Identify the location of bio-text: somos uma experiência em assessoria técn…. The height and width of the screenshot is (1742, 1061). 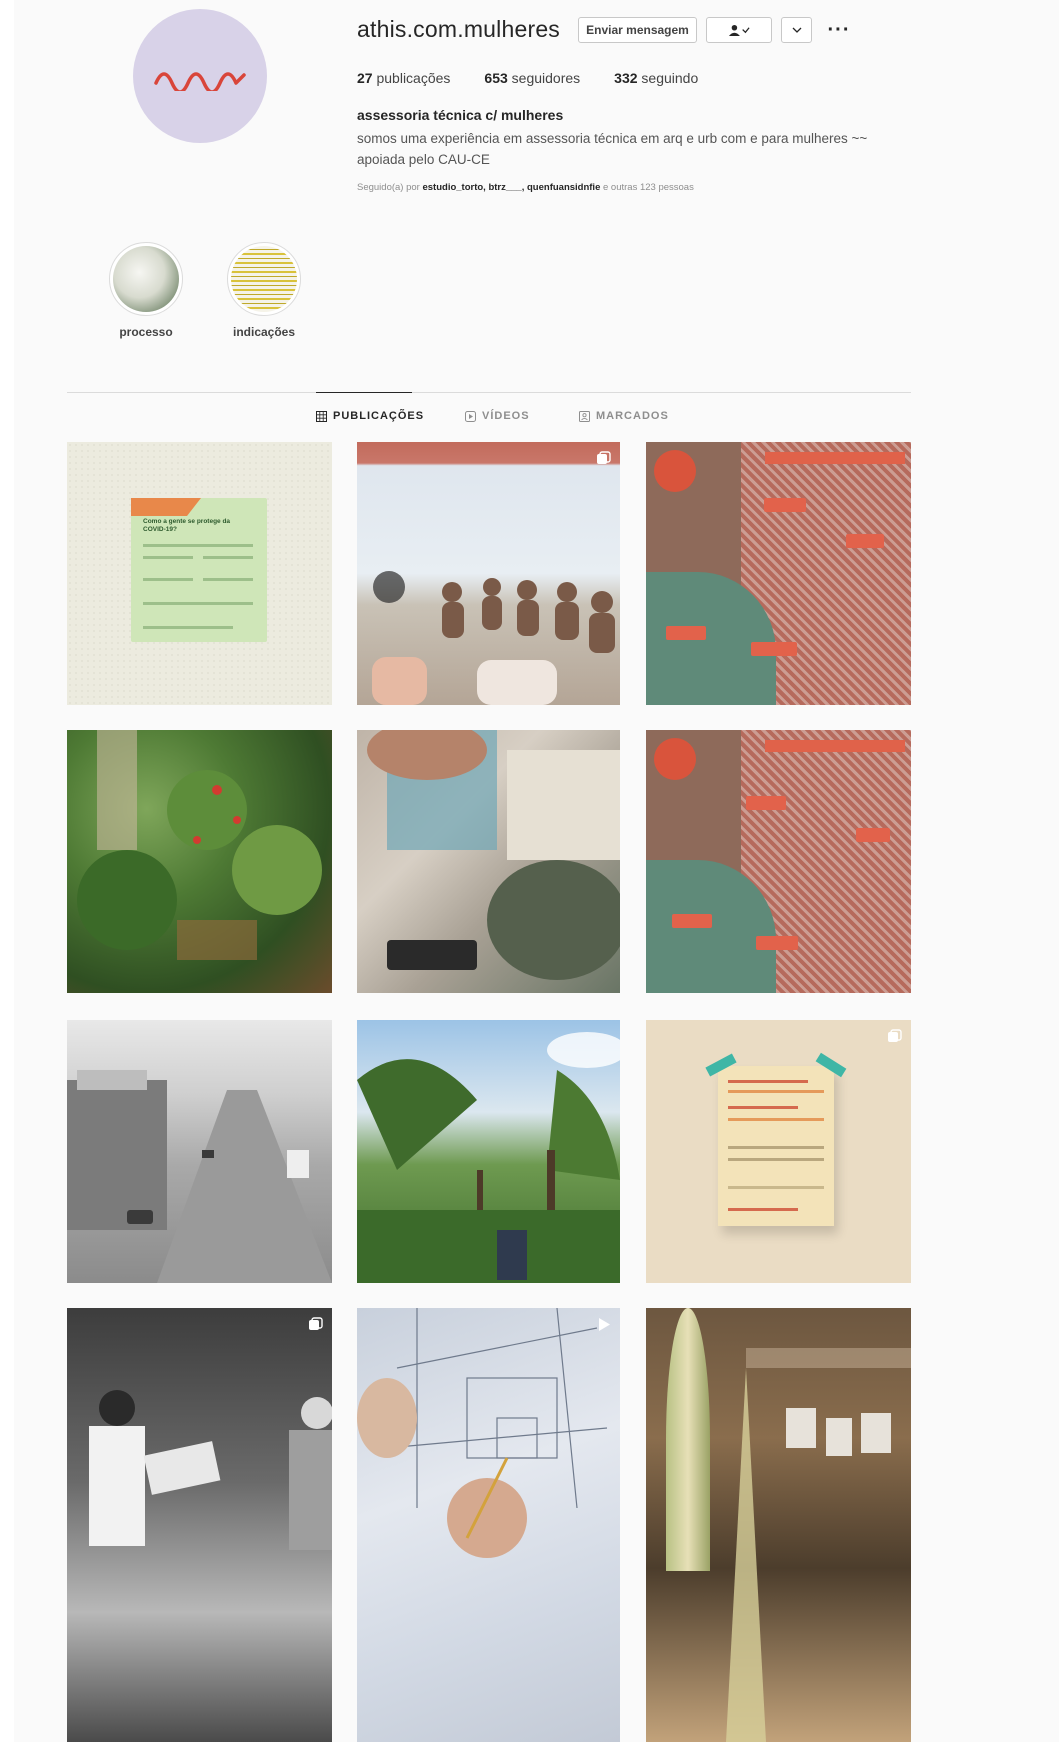
(612, 149).